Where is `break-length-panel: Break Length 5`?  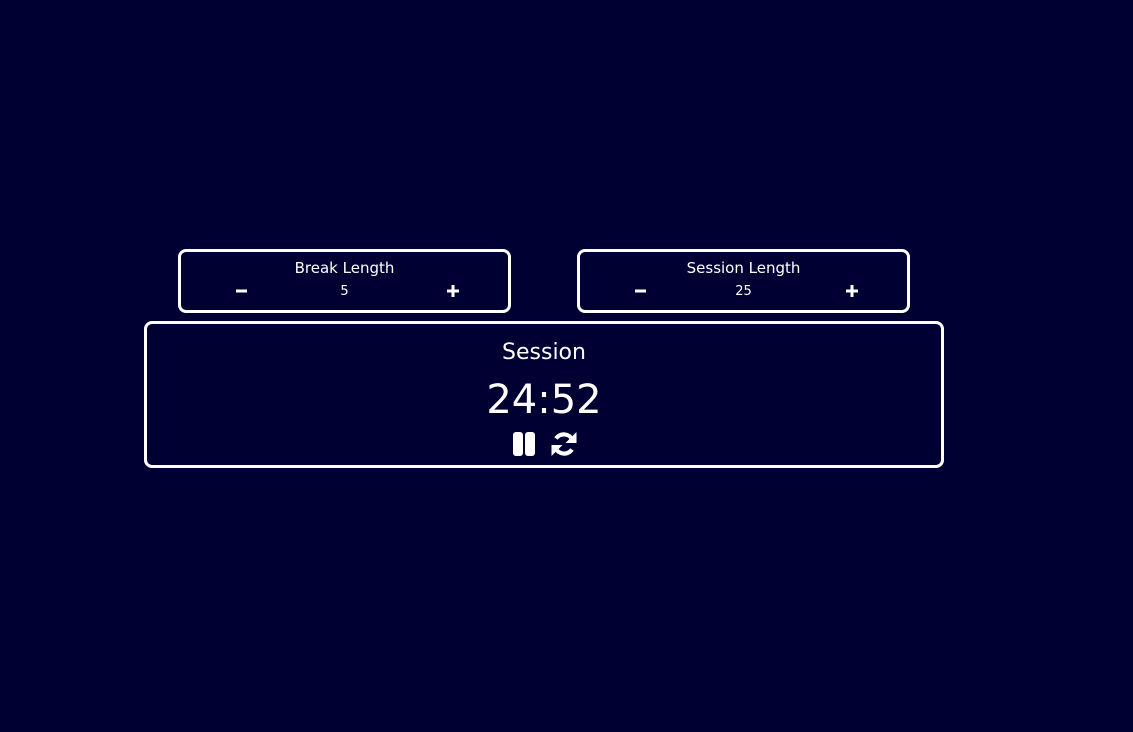
break-length-panel: Break Length 5 is located at coordinates (344, 281).